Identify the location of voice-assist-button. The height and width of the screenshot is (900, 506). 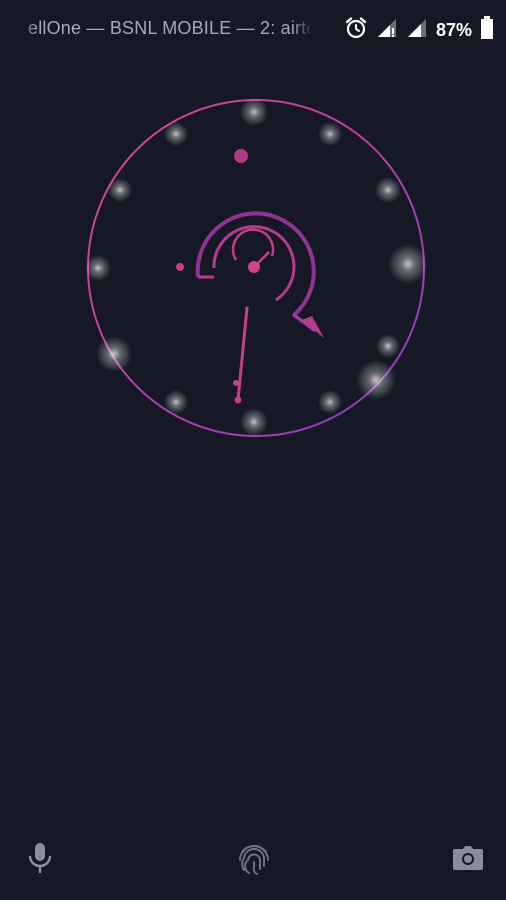
(40, 860).